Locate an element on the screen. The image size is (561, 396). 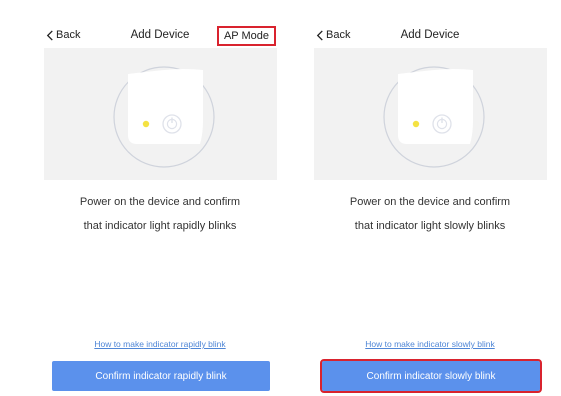
page-title: Add Device is located at coordinates (430, 35).